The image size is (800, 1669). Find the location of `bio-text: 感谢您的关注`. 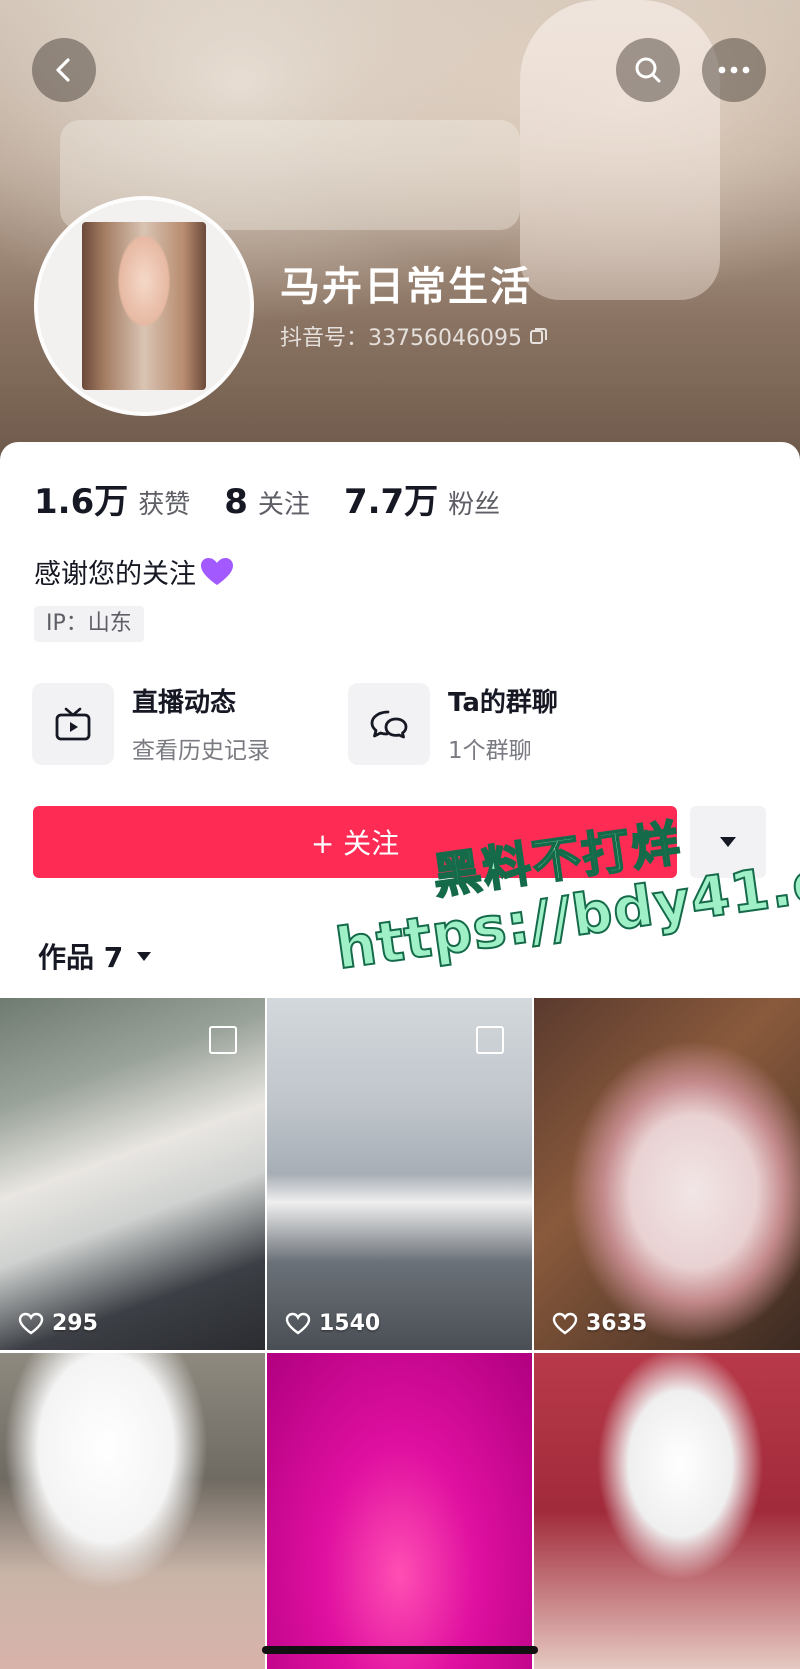

bio-text: 感谢您的关注 is located at coordinates (115, 574).